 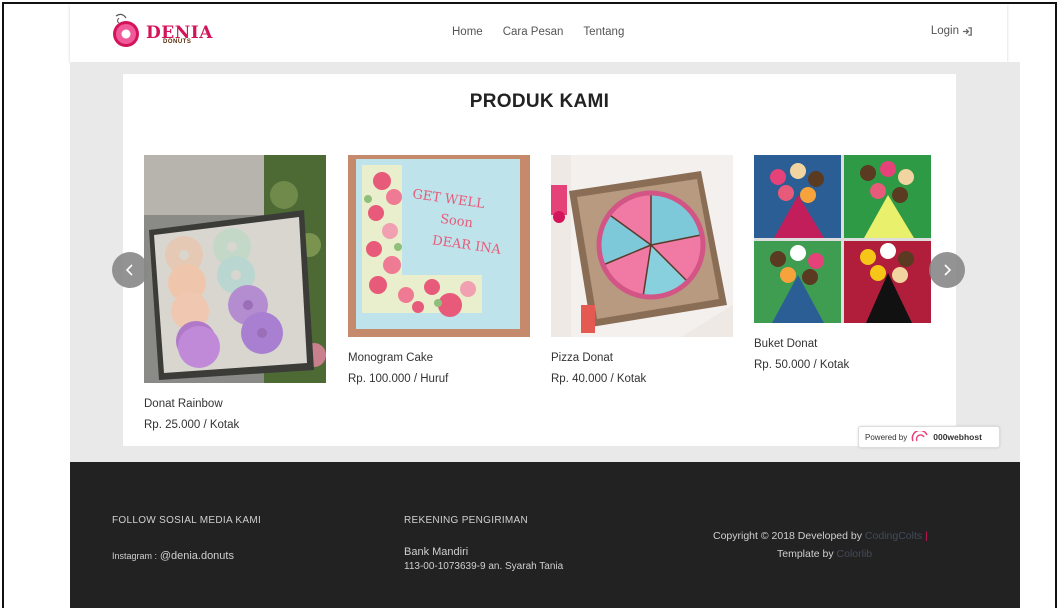 I want to click on host-logo-icon, so click(x=919, y=436).